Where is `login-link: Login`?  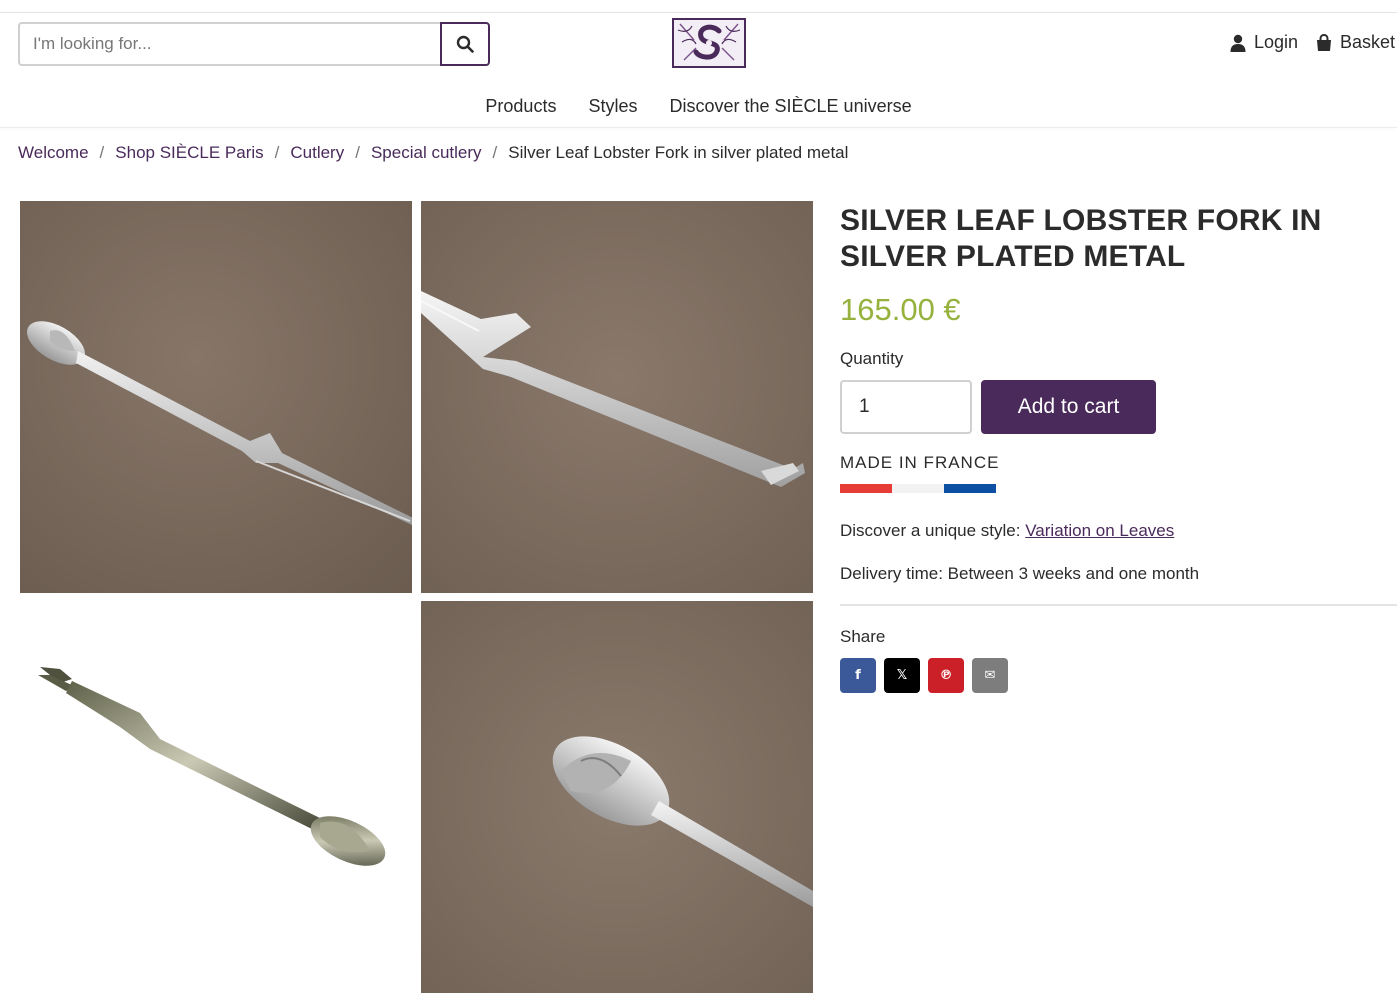
login-link: Login is located at coordinates (1264, 42).